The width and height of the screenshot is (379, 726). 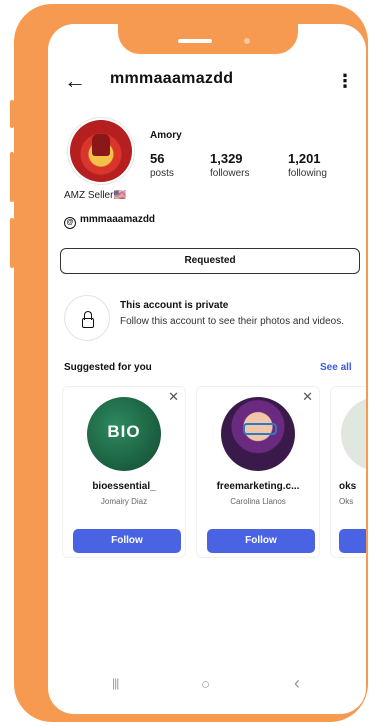 What do you see at coordinates (70, 223) in the screenshot?
I see `threads-icon: @` at bounding box center [70, 223].